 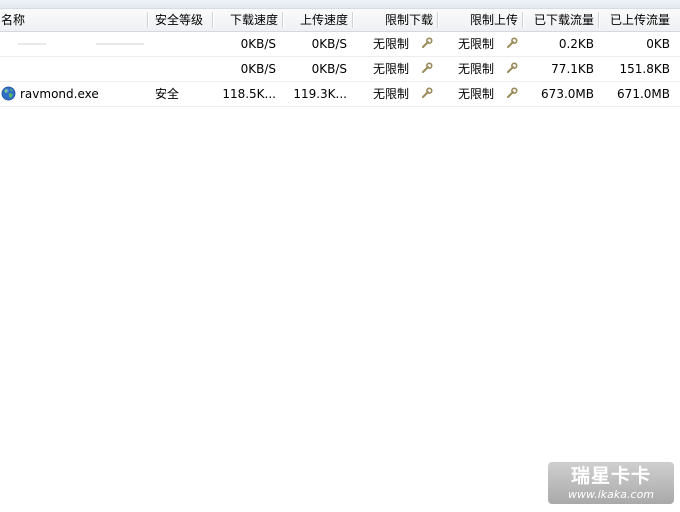 What do you see at coordinates (340, 4) in the screenshot?
I see `top-toolbar-strip` at bounding box center [340, 4].